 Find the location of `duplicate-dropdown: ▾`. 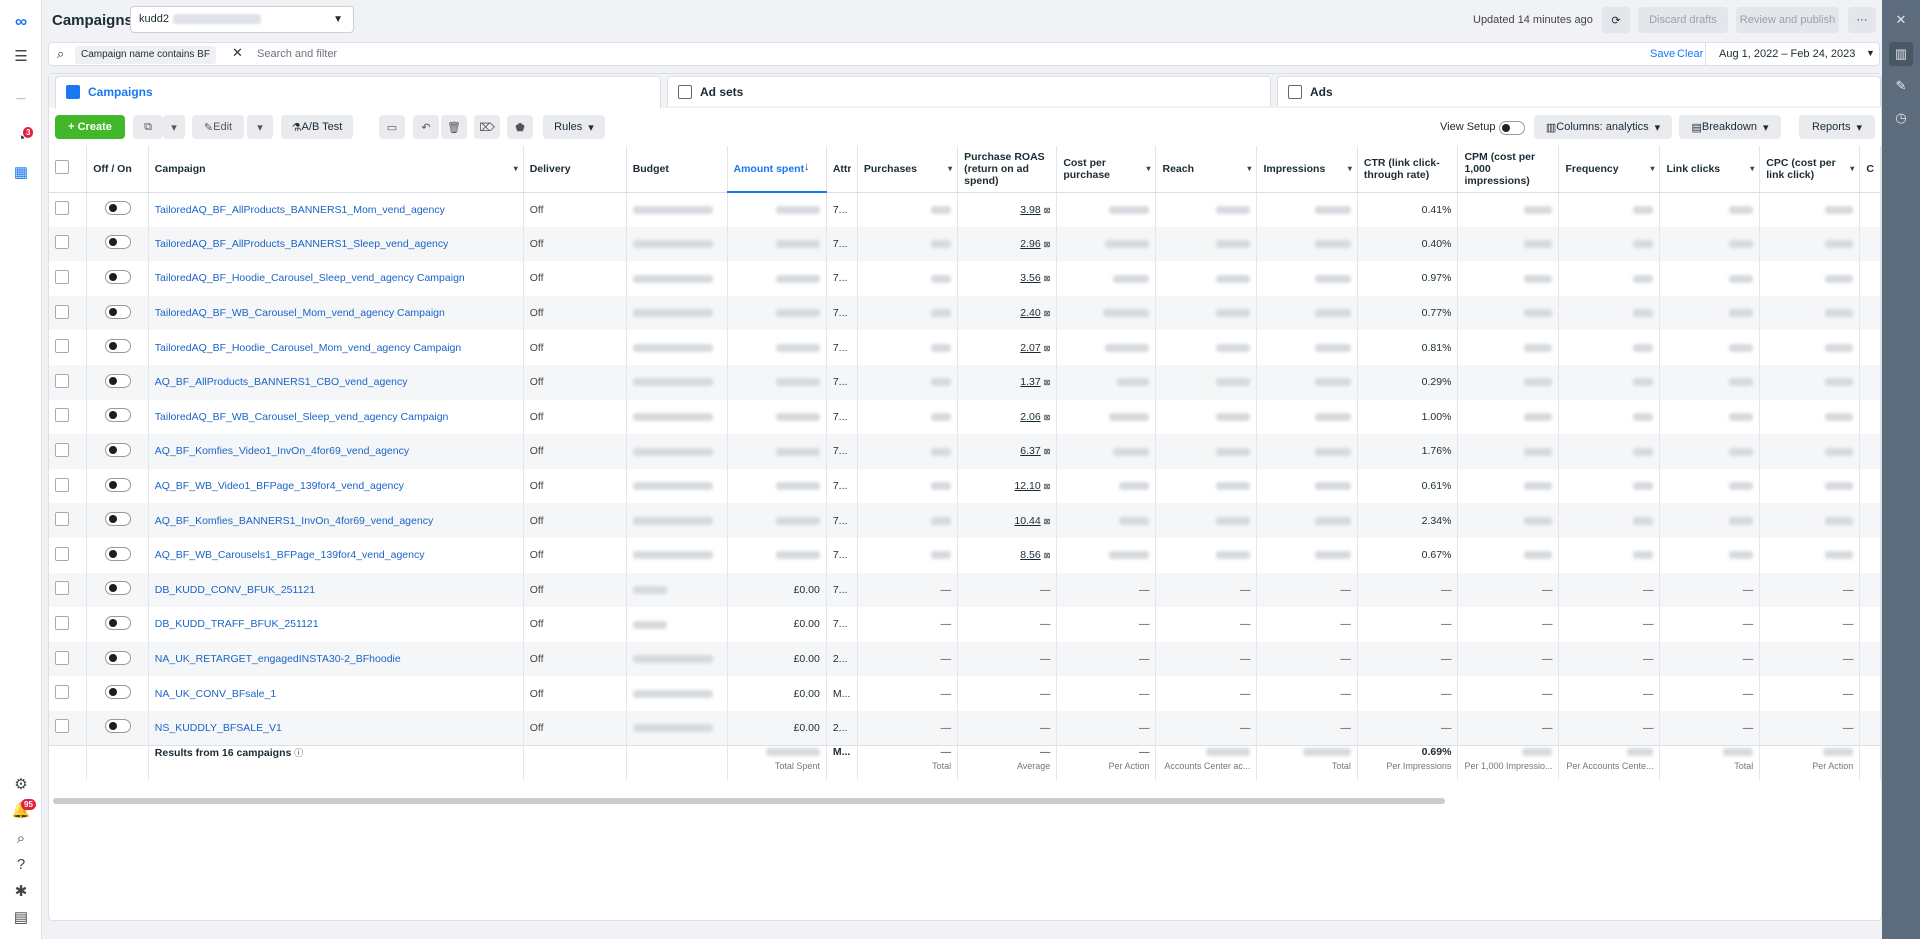

duplicate-dropdown: ▾ is located at coordinates (174, 127).